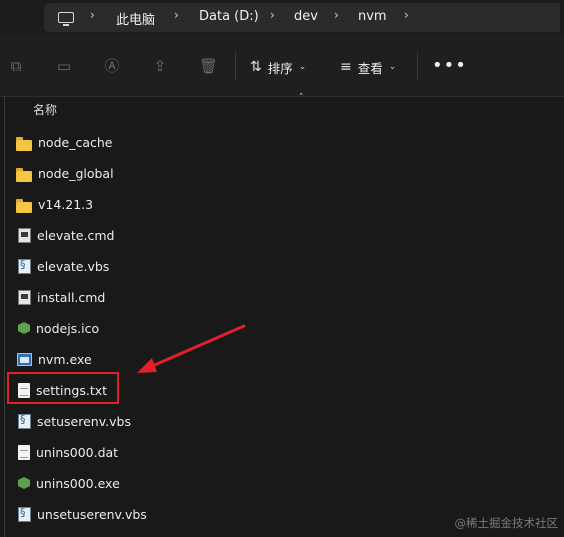  I want to click on annotation-arrow-icon, so click(191, 348).